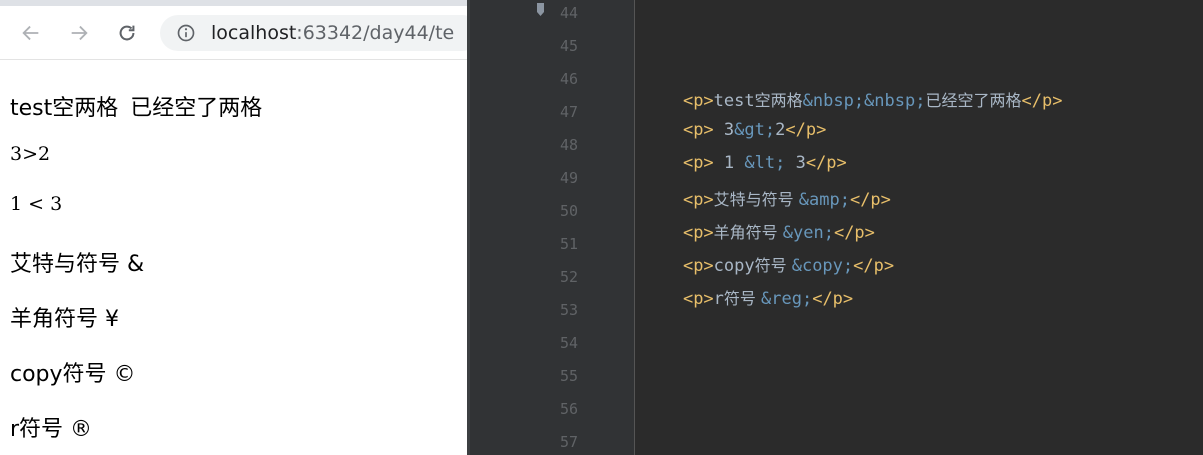 The image size is (1203, 455). I want to click on browser-toolbar: localhost:63342/day44/te, so click(233, 33).